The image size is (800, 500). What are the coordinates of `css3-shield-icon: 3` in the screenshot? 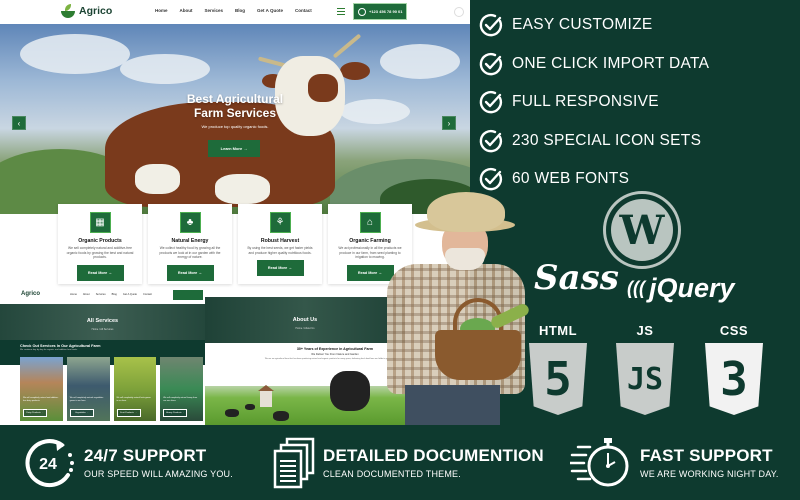 It's located at (734, 379).